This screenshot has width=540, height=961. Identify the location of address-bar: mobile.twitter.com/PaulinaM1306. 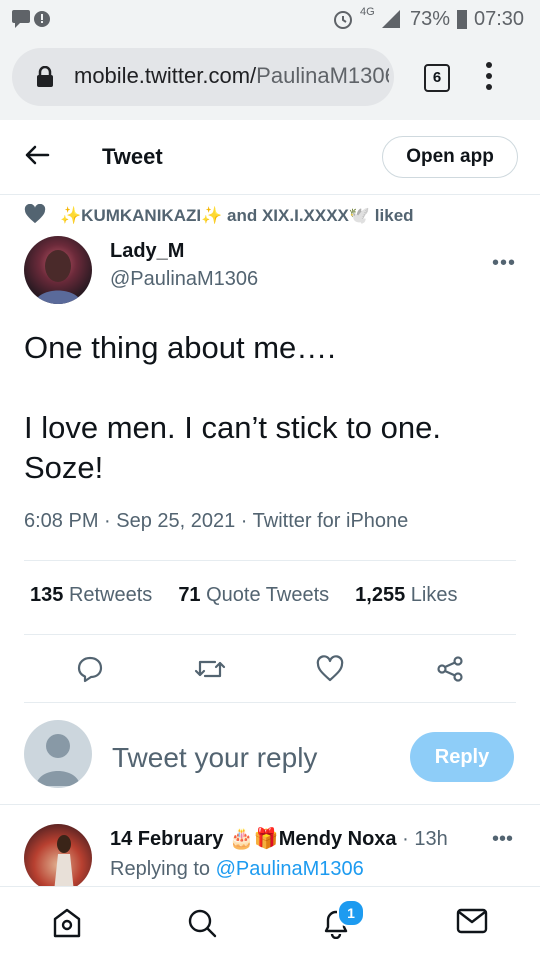
(203, 77).